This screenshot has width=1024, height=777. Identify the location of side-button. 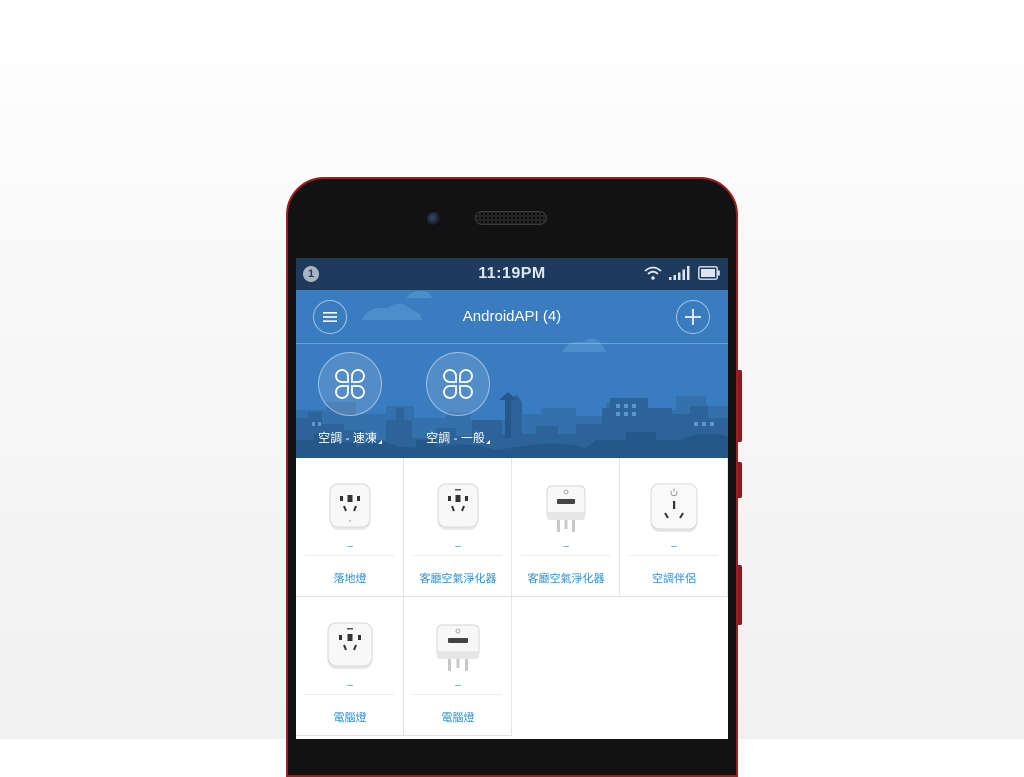
(740, 595).